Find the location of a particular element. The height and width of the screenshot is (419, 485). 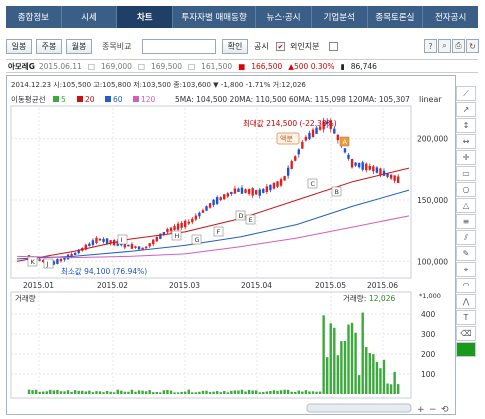

tab-chart: 차트 is located at coordinates (145, 17).